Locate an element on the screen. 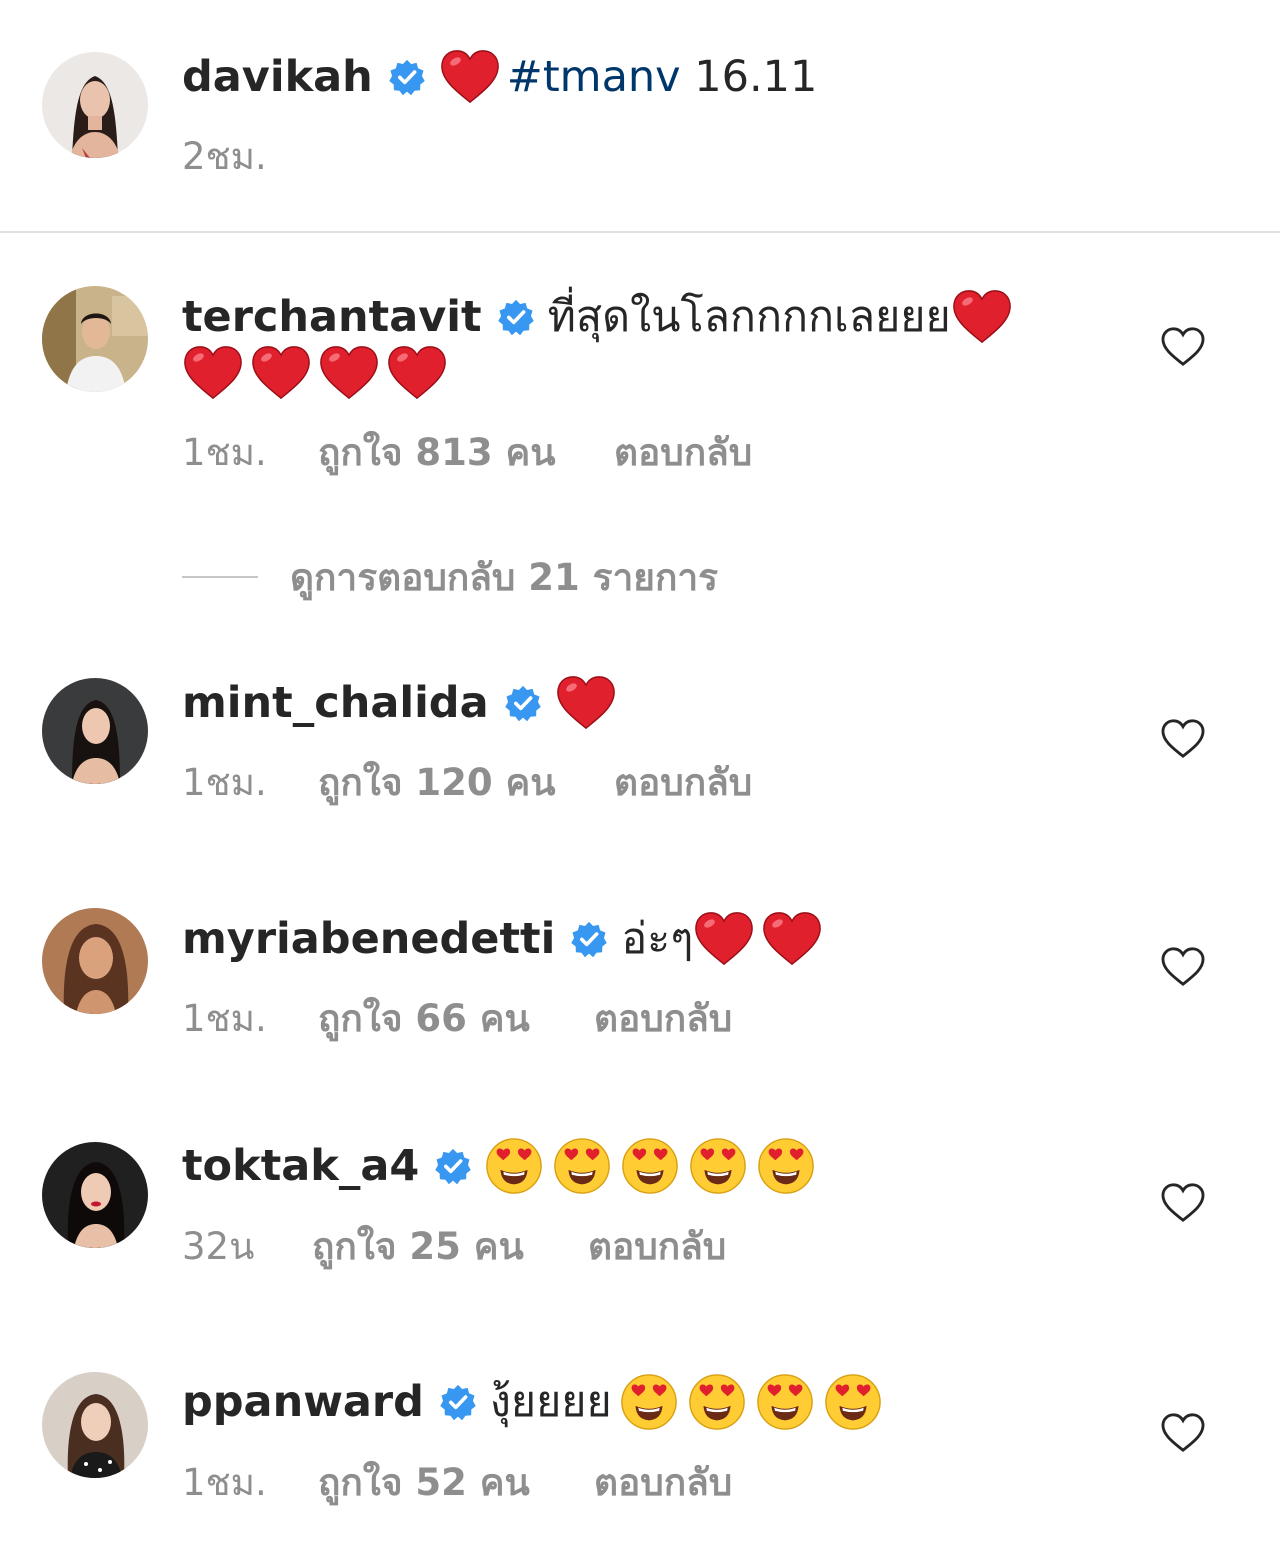  comment-line: terchantavit ที่สุดในโลกกกกเลยยย is located at coordinates (600, 317).